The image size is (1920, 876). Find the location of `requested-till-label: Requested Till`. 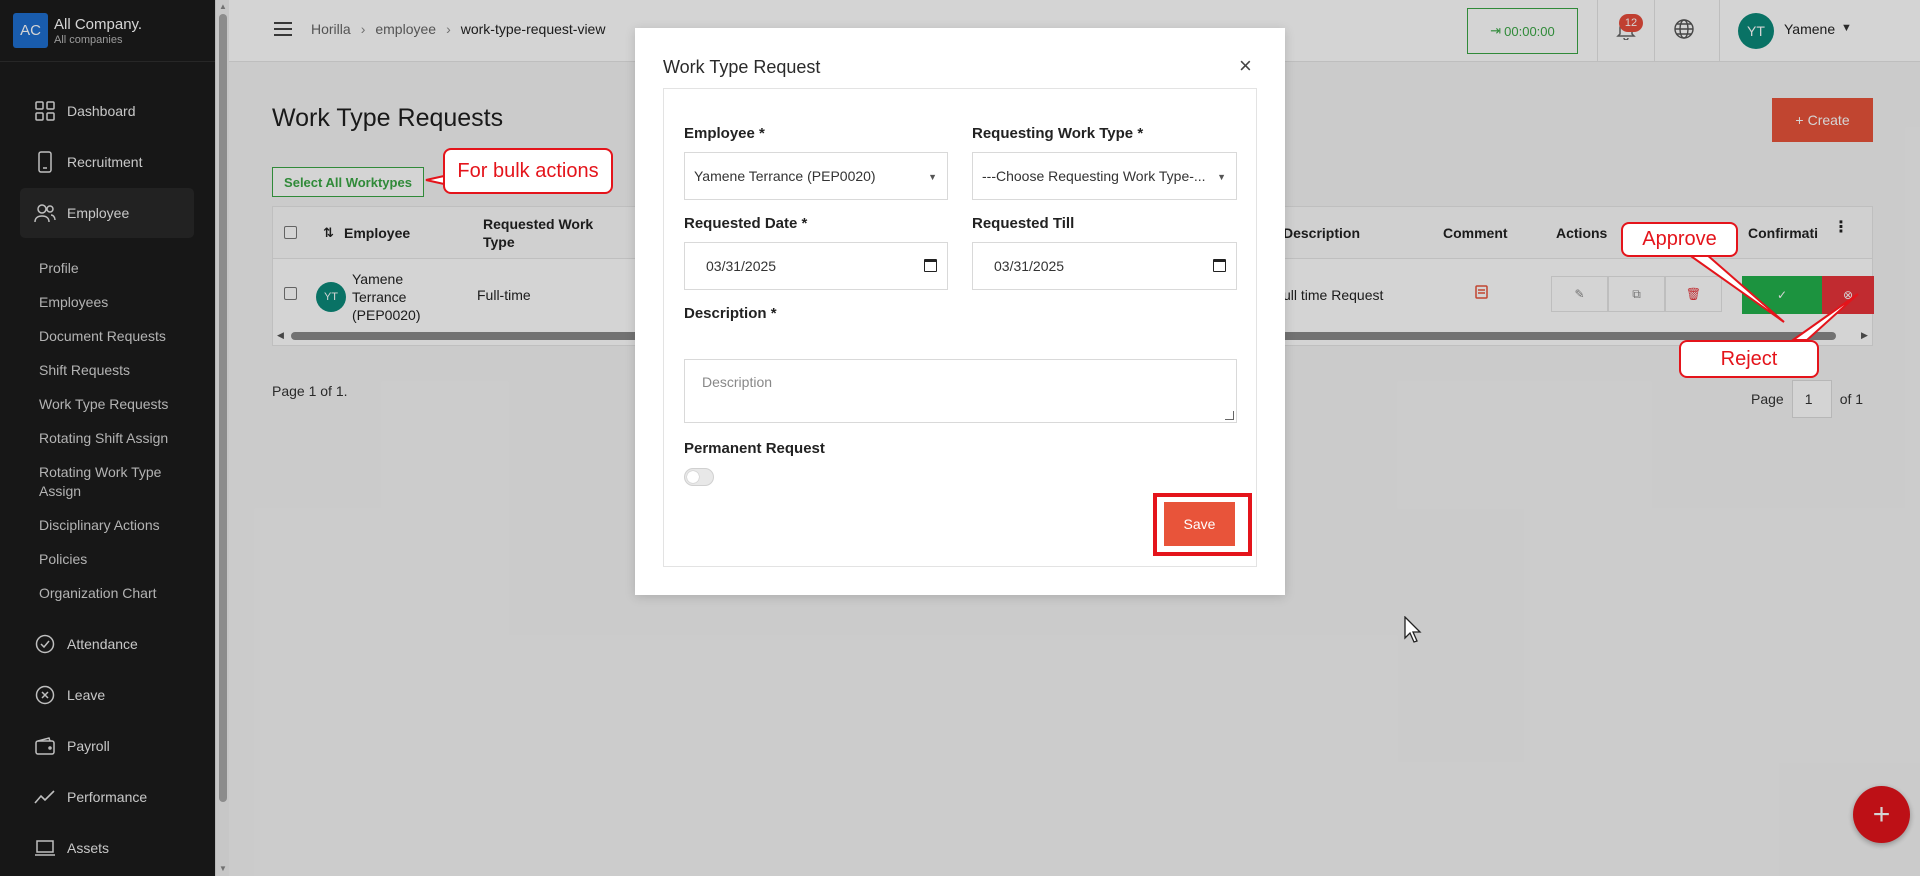

requested-till-label: Requested Till is located at coordinates (1023, 223).